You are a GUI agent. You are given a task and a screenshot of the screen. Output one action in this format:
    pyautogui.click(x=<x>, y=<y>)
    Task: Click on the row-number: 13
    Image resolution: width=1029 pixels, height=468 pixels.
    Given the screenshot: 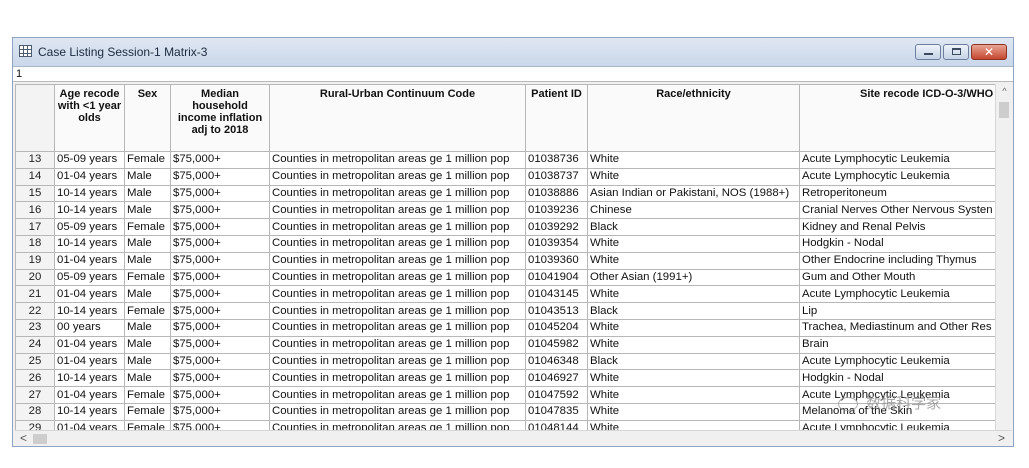 What is the action you would take?
    pyautogui.click(x=35, y=160)
    